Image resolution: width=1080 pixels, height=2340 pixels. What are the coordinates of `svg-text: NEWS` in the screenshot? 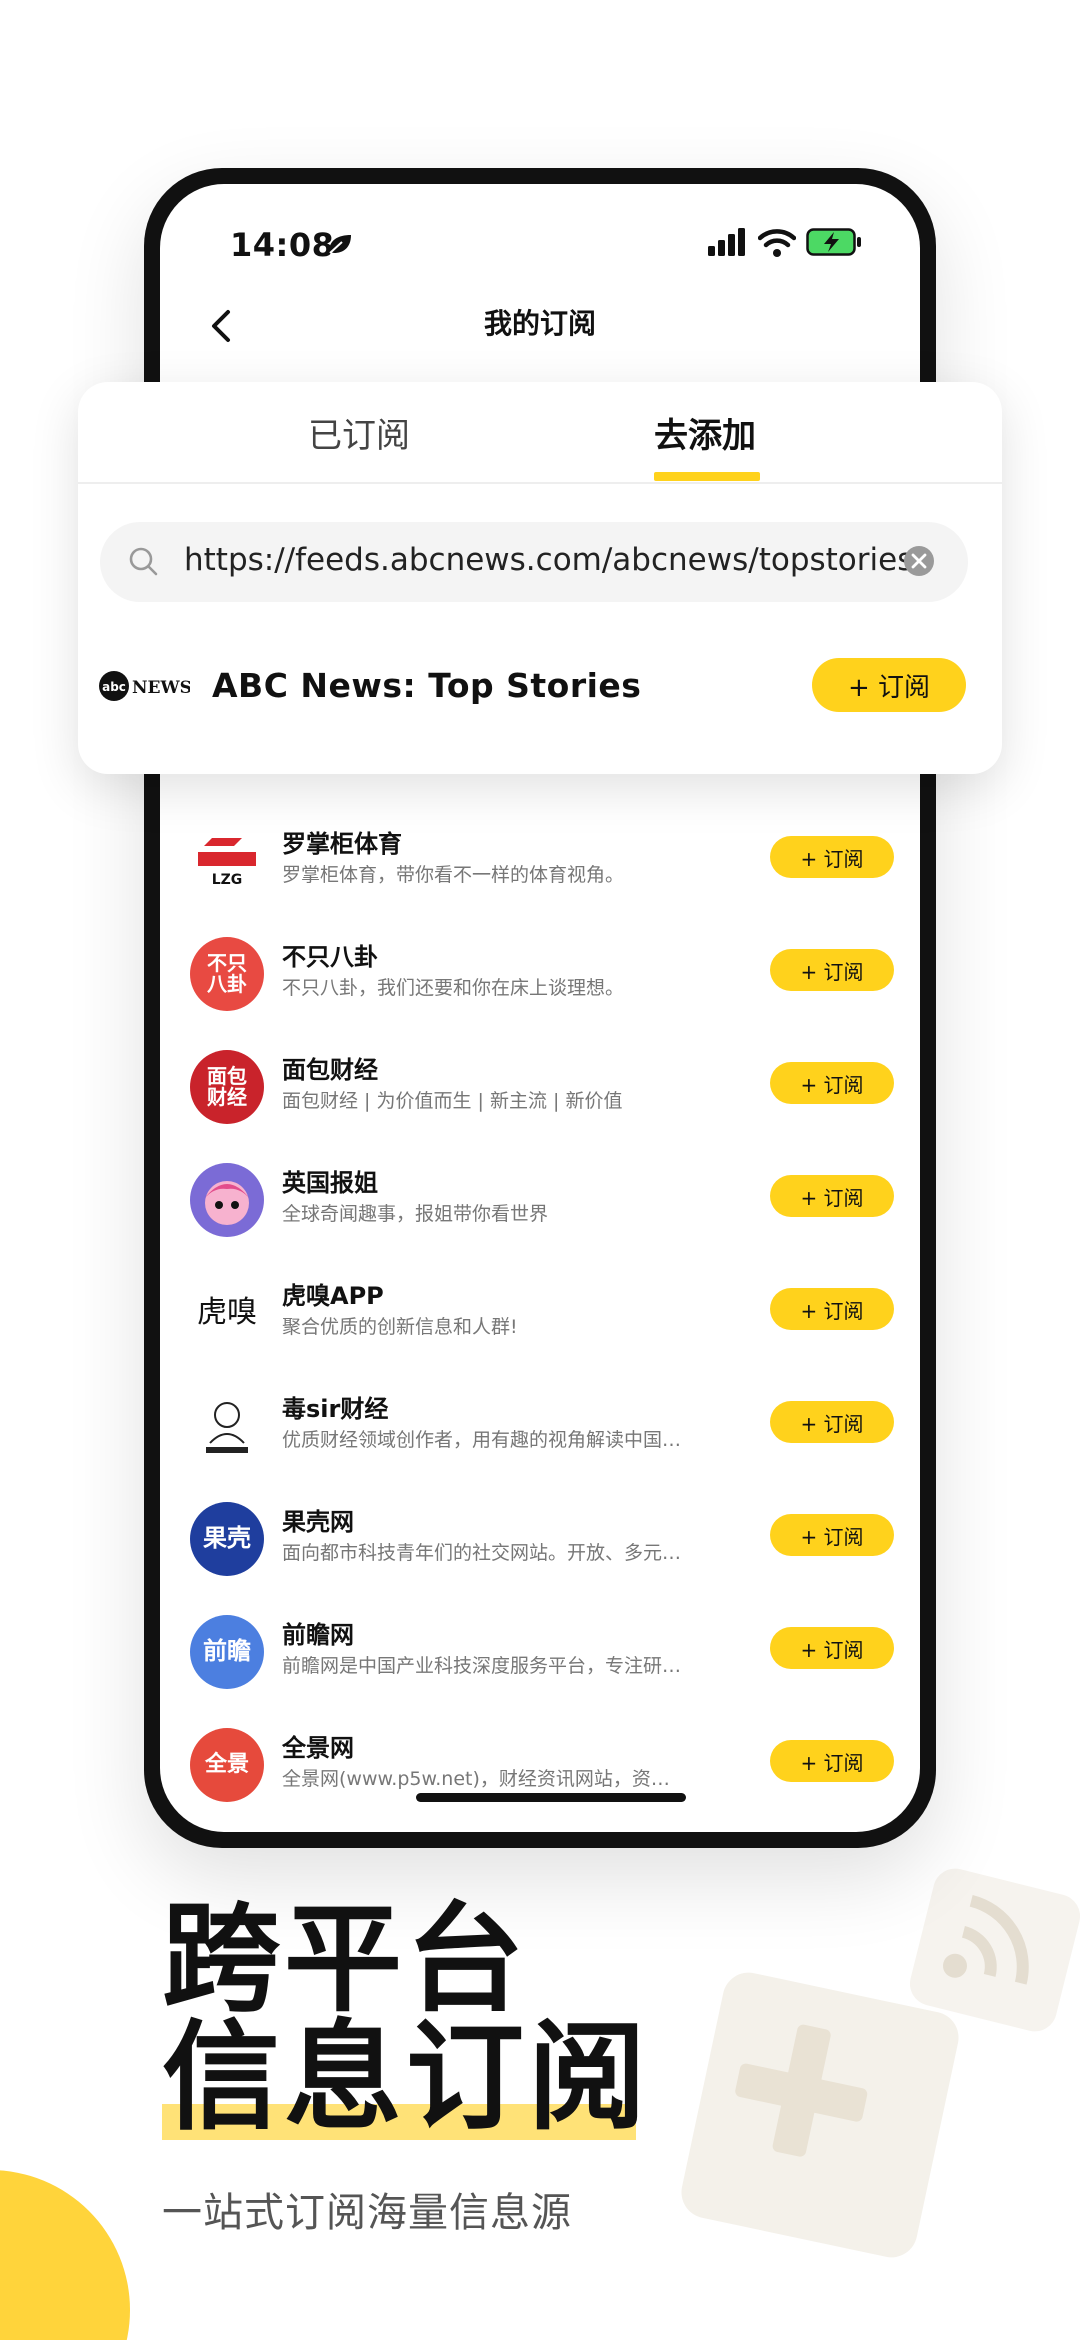 It's located at (161, 688).